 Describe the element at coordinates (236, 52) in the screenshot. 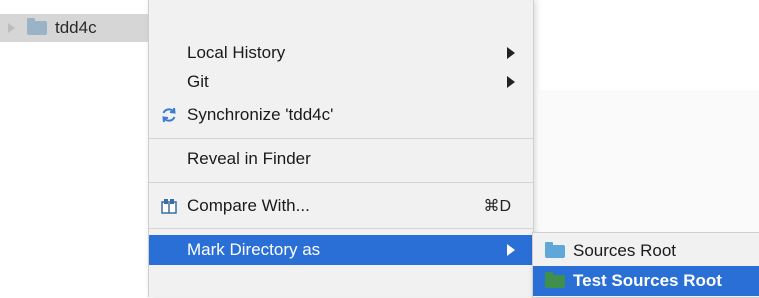

I see `menu-item-label: Local History` at that location.